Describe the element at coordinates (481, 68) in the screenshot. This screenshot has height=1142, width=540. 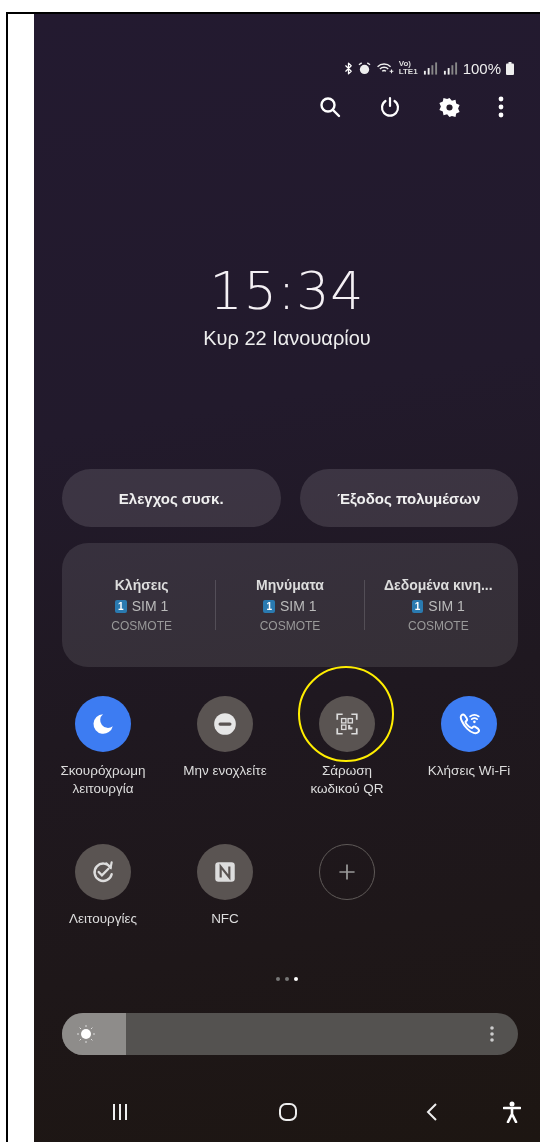
I see `battery-percent: 100%` at that location.